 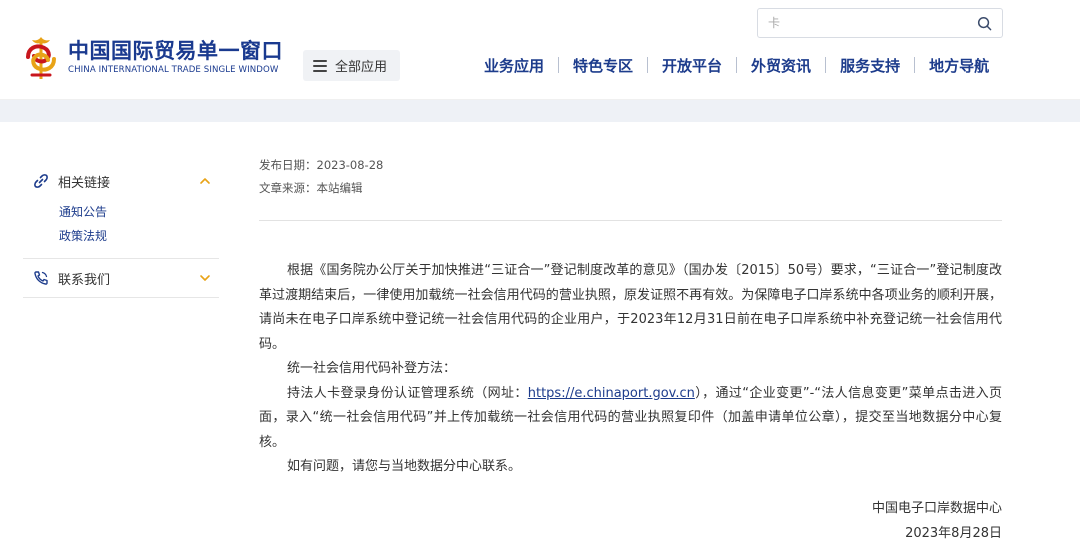 I want to click on menu-icon, so click(x=320, y=65).